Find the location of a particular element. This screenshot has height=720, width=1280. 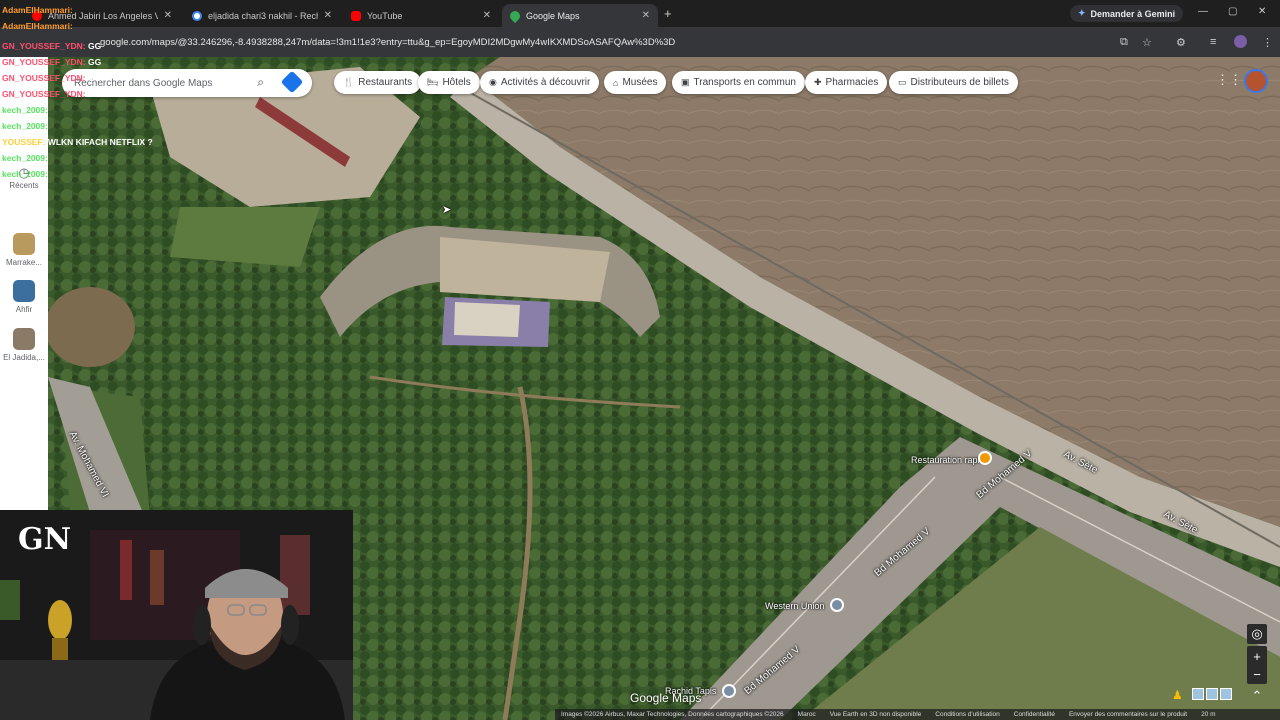

recents-label: Récents is located at coordinates (24, 185).